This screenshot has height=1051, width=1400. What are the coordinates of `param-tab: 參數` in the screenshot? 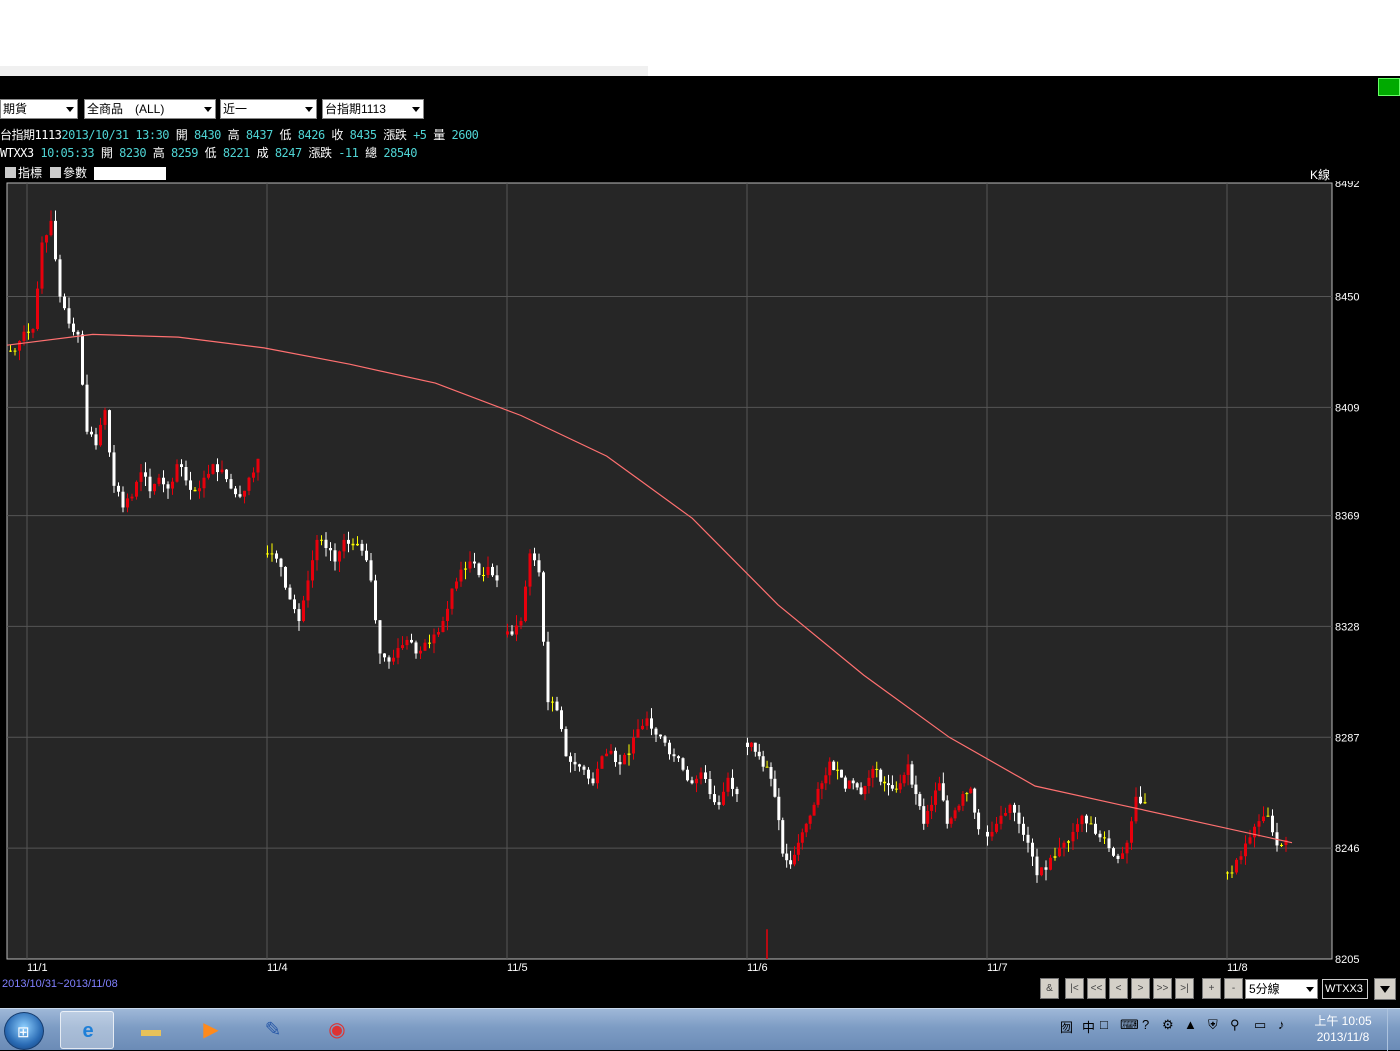 It's located at (68, 173).